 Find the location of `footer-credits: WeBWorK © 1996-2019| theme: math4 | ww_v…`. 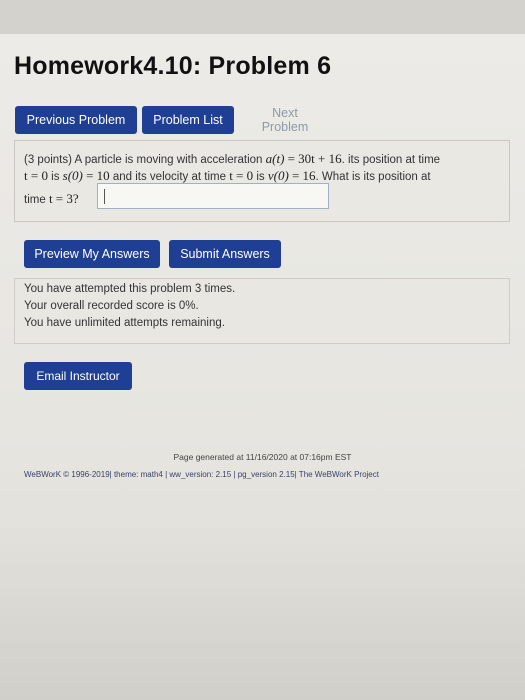

footer-credits: WeBWorK © 1996-2019| theme: math4 | ww_v… is located at coordinates (201, 474).